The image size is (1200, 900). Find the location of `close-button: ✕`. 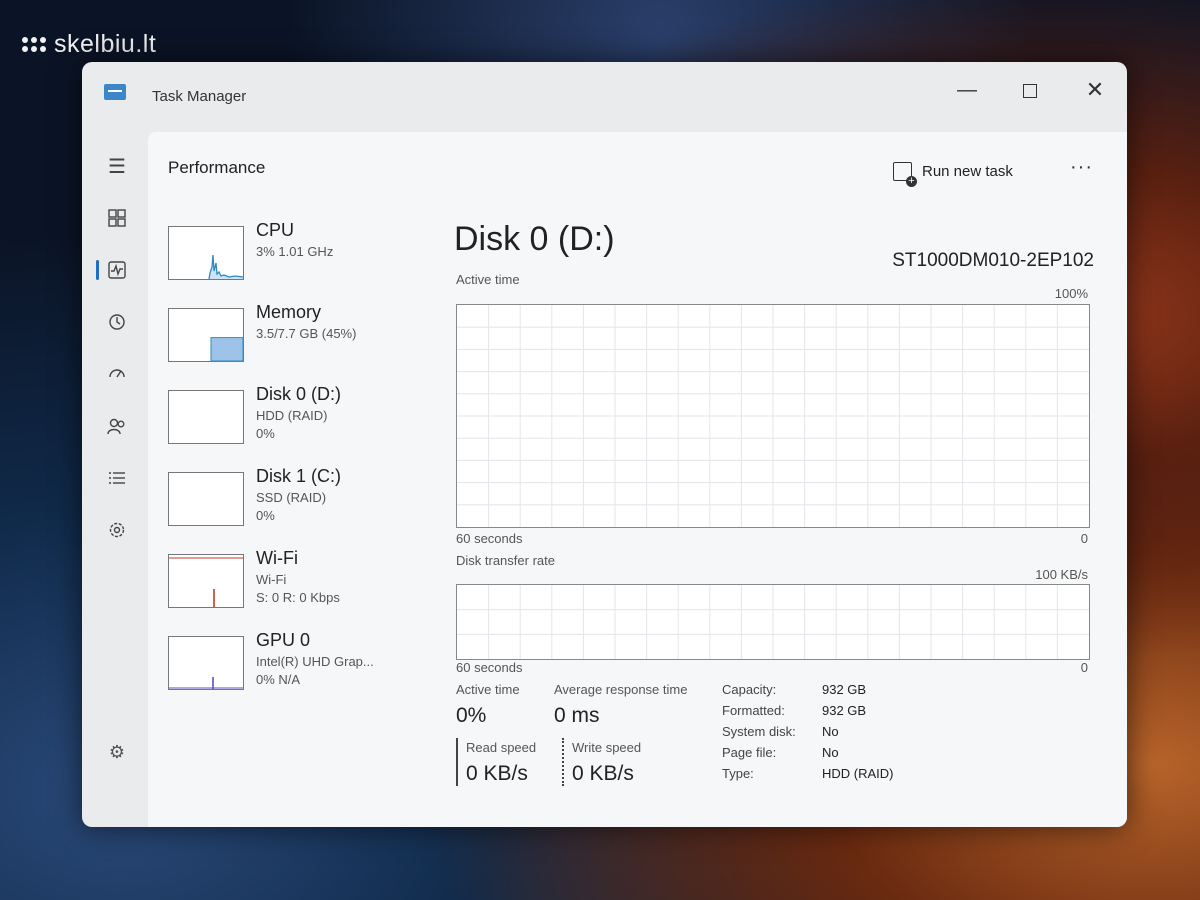

close-button: ✕ is located at coordinates (1095, 90).